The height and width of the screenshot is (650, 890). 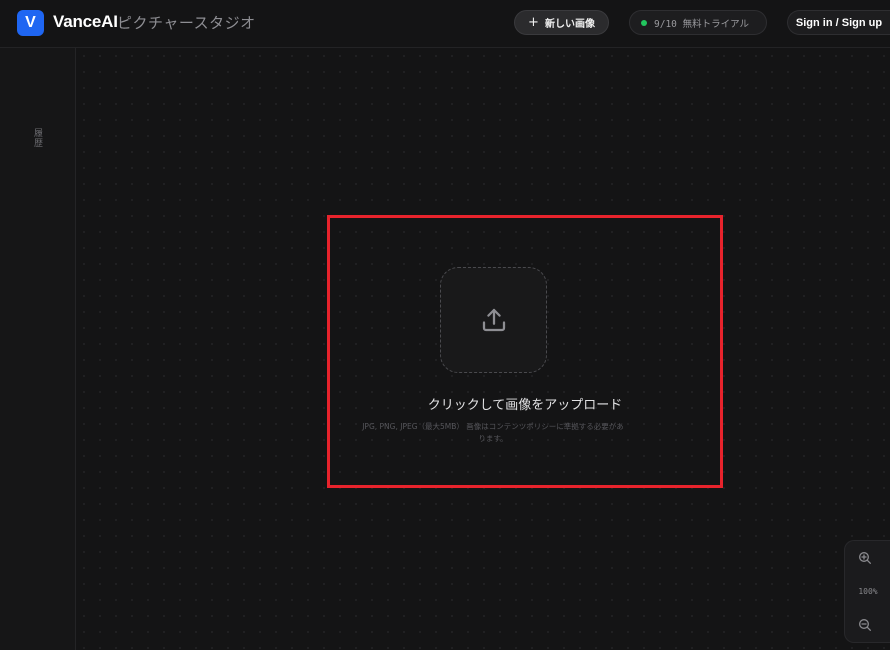 What do you see at coordinates (865, 625) in the screenshot?
I see `zoom-out-icon` at bounding box center [865, 625].